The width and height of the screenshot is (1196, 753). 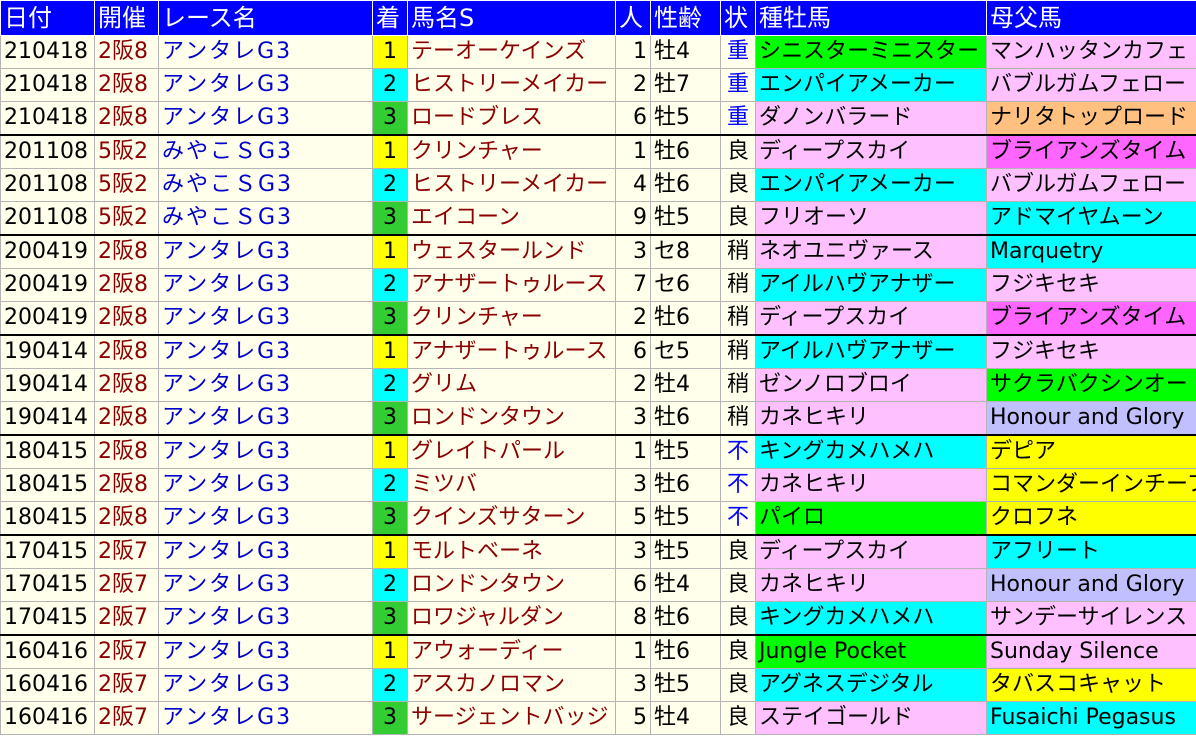 What do you see at coordinates (1091, 718) in the screenshot?
I see `table-cell-bms: Fusaichi Pegasus` at bounding box center [1091, 718].